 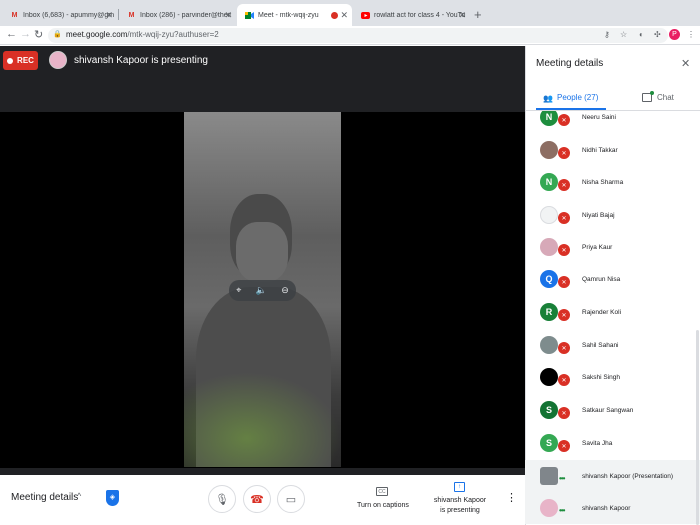 What do you see at coordinates (478, 14) in the screenshot?
I see `new-tab-icon: +` at bounding box center [478, 14].